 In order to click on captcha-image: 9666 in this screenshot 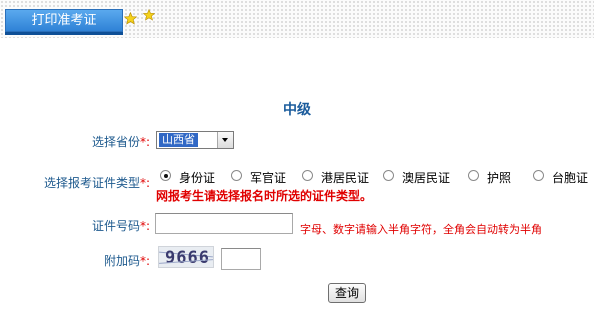, I will do `click(186, 257)`.